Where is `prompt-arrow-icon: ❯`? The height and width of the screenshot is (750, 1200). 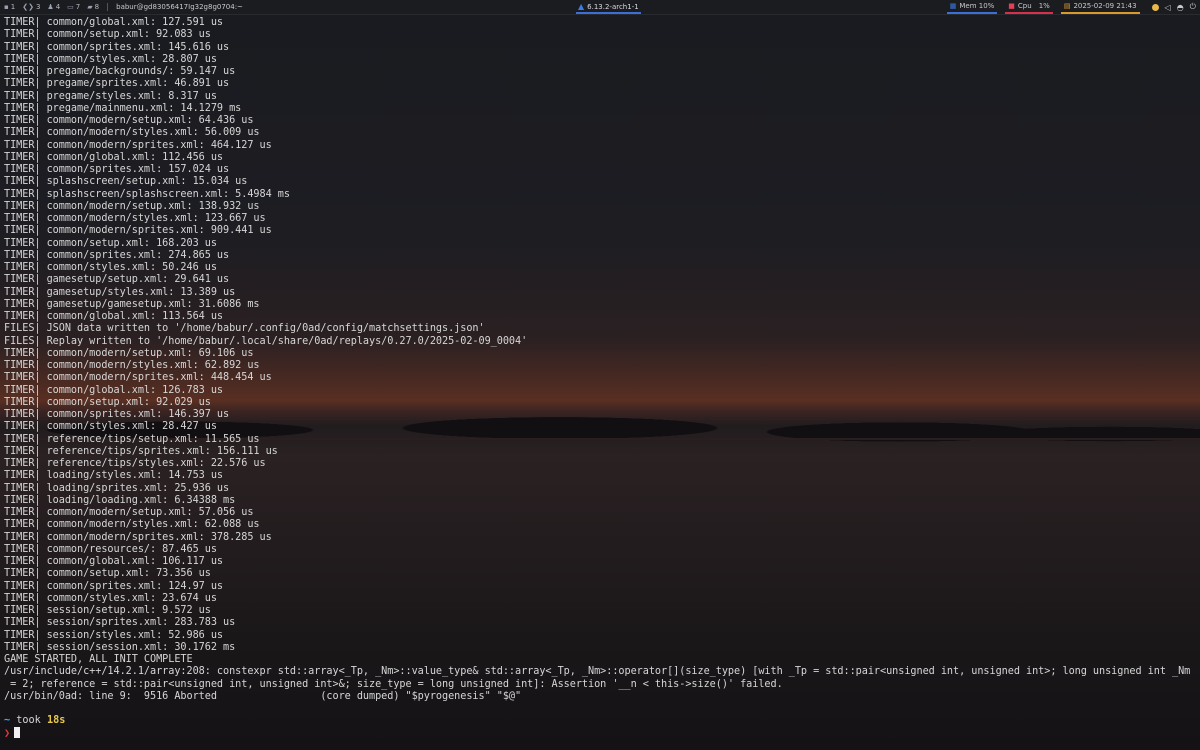 prompt-arrow-icon: ❯ is located at coordinates (7, 734).